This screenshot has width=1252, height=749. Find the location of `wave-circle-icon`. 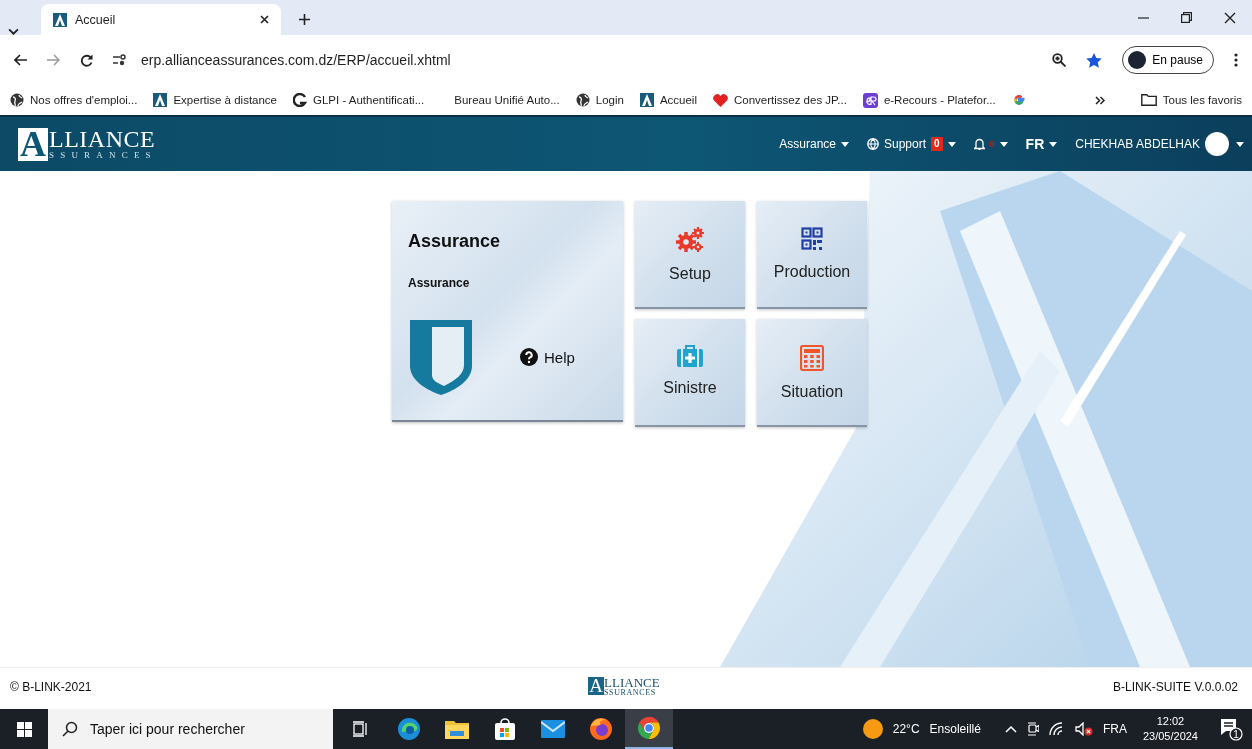

wave-circle-icon is located at coordinates (409, 729).